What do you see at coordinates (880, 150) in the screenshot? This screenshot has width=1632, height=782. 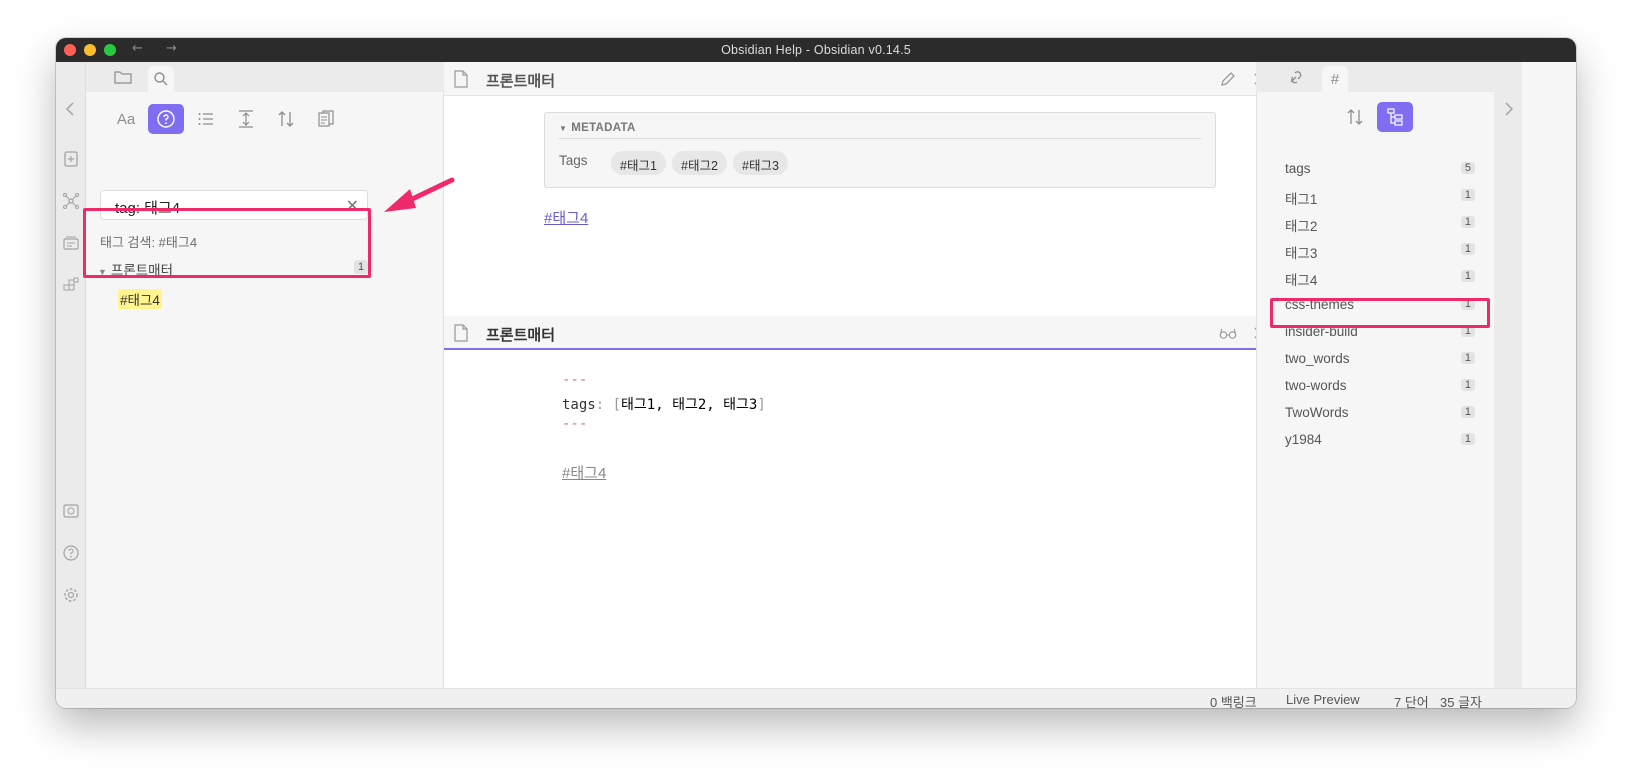 I see `metadata-box: ▼ METADATA Tags #태그1 #태그2 #태그3` at bounding box center [880, 150].